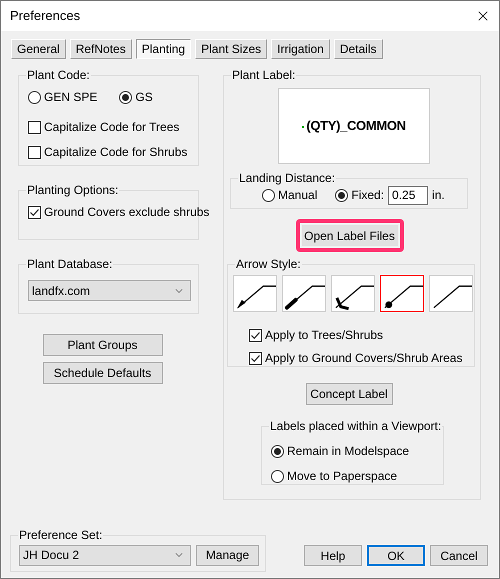  I want to click on checkbox-label: Apply to Trees/Shrubs, so click(324, 335).